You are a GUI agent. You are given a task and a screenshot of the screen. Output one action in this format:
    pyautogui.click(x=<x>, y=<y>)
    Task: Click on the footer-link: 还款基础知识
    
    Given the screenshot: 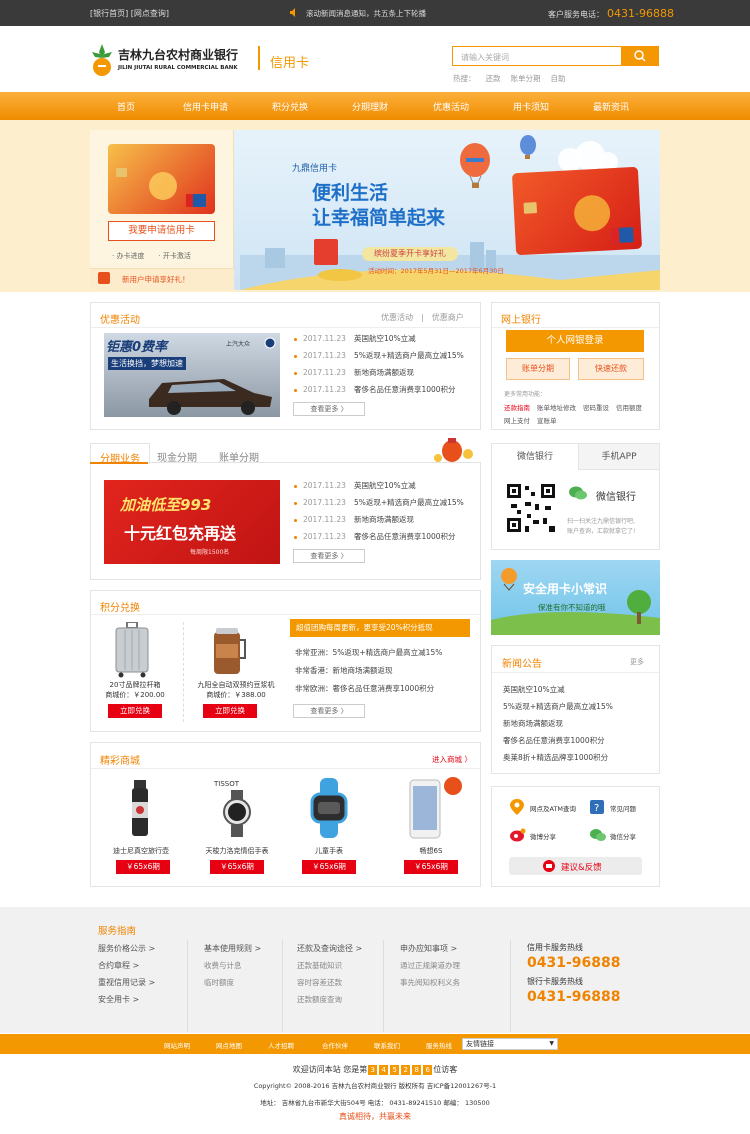 What is the action you would take?
    pyautogui.click(x=319, y=965)
    